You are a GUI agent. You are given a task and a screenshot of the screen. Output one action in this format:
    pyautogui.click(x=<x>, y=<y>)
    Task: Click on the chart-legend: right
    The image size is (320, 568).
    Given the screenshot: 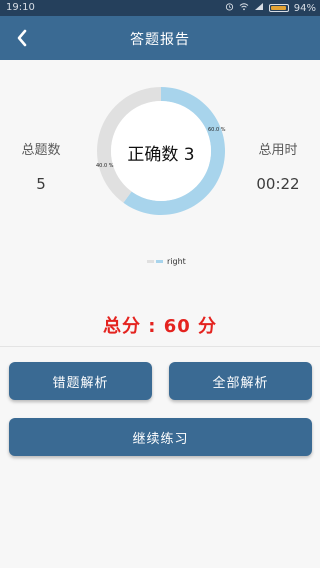 What is the action you would take?
    pyautogui.click(x=166, y=261)
    